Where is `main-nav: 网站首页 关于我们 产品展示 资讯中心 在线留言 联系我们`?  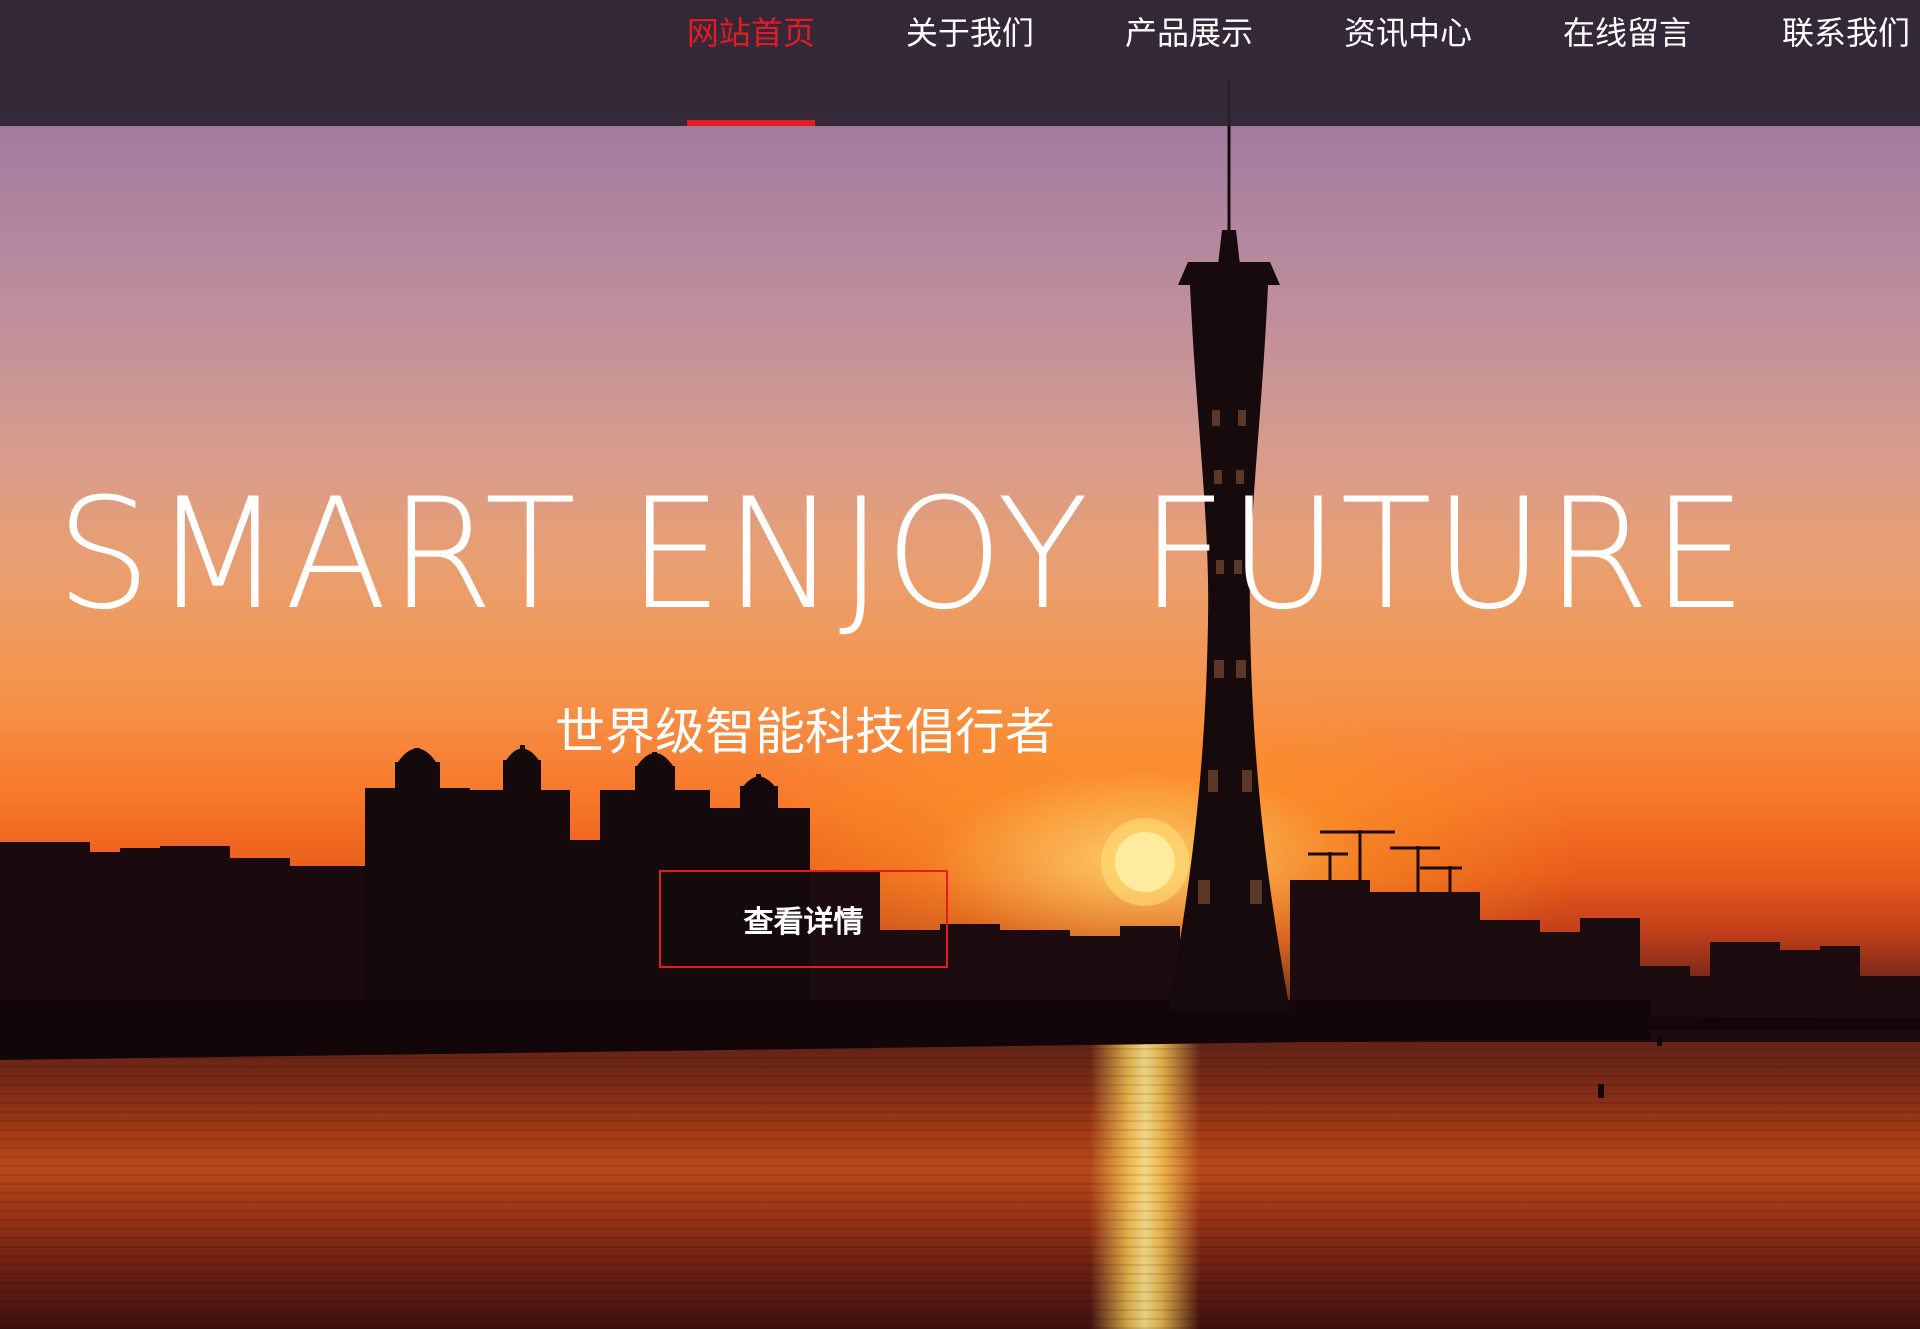 main-nav: 网站首页 关于我们 产品展示 资讯中心 在线留言 联系我们 is located at coordinates (1298, 63).